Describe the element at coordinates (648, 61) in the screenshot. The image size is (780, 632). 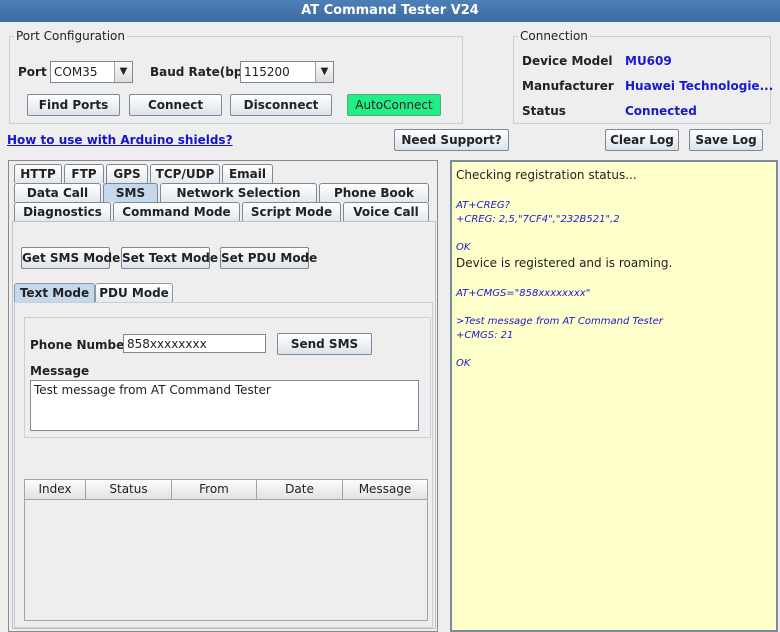
I see `device-model-value: MU609` at that location.